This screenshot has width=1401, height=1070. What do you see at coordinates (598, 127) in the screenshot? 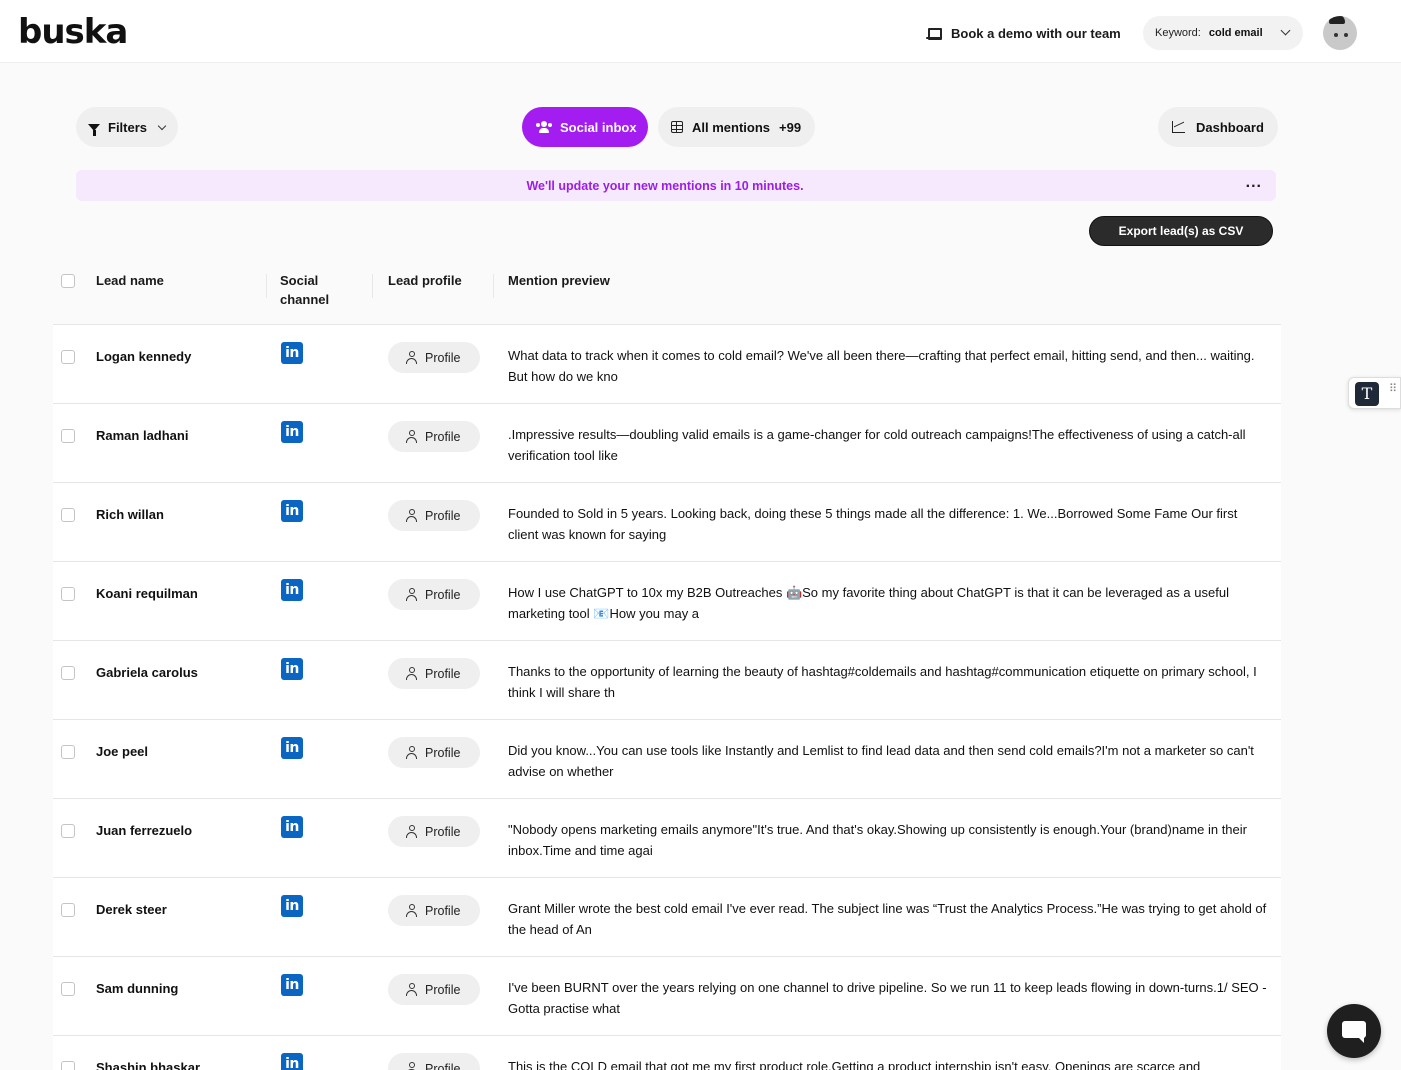
I see `social-inbox-label: Social inbox` at bounding box center [598, 127].